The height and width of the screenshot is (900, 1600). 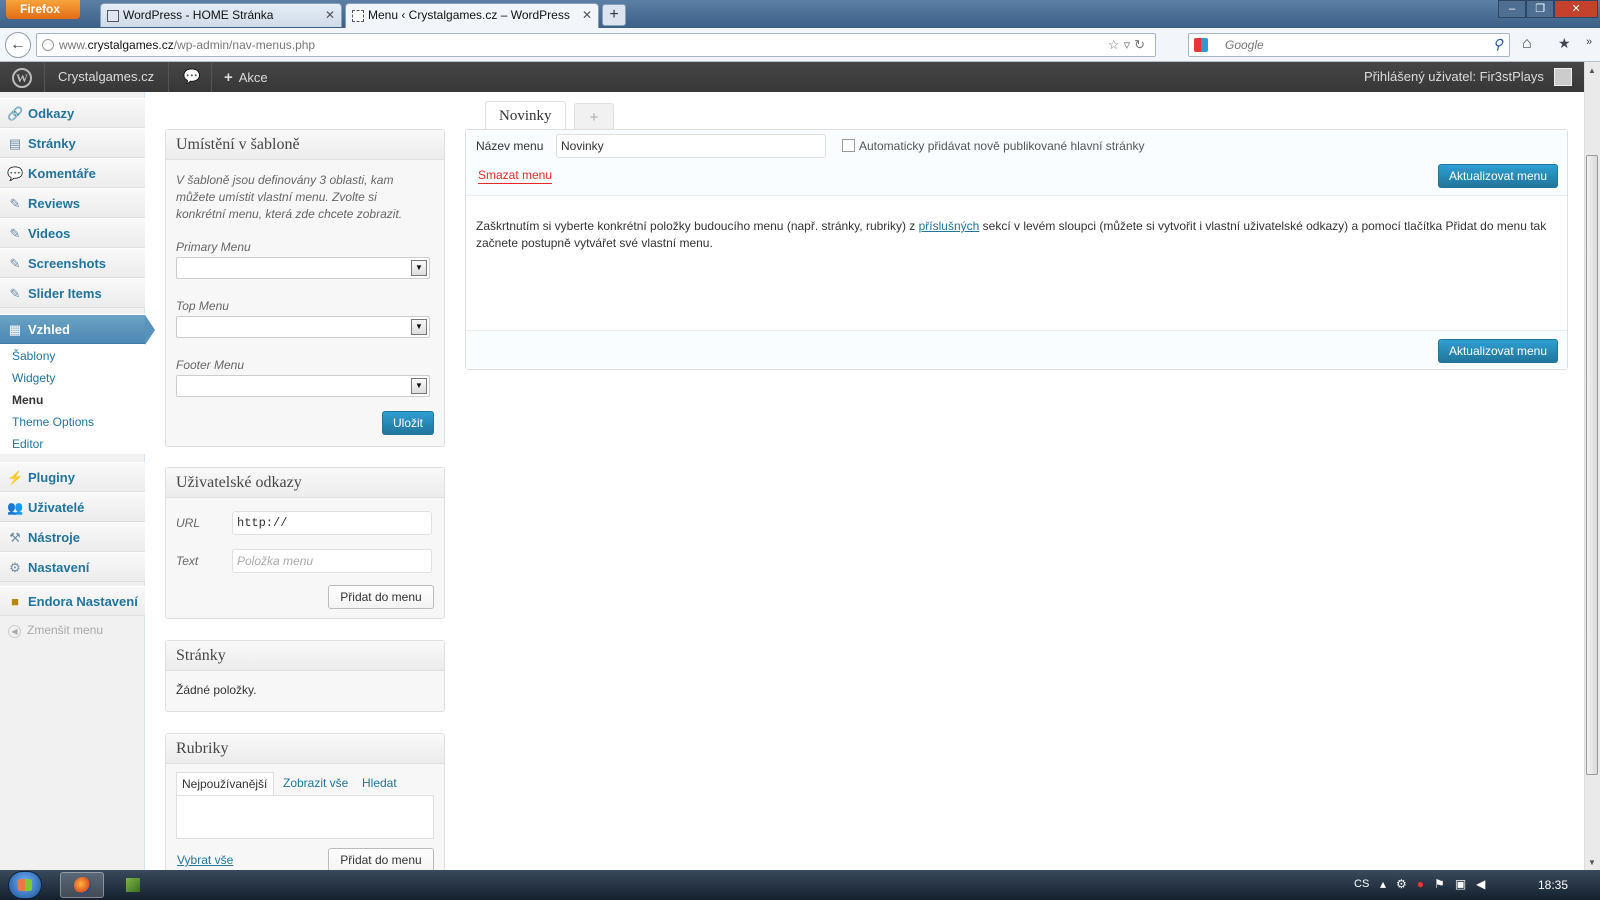 I want to click on dropdown-icon: ▿, so click(x=1129, y=44).